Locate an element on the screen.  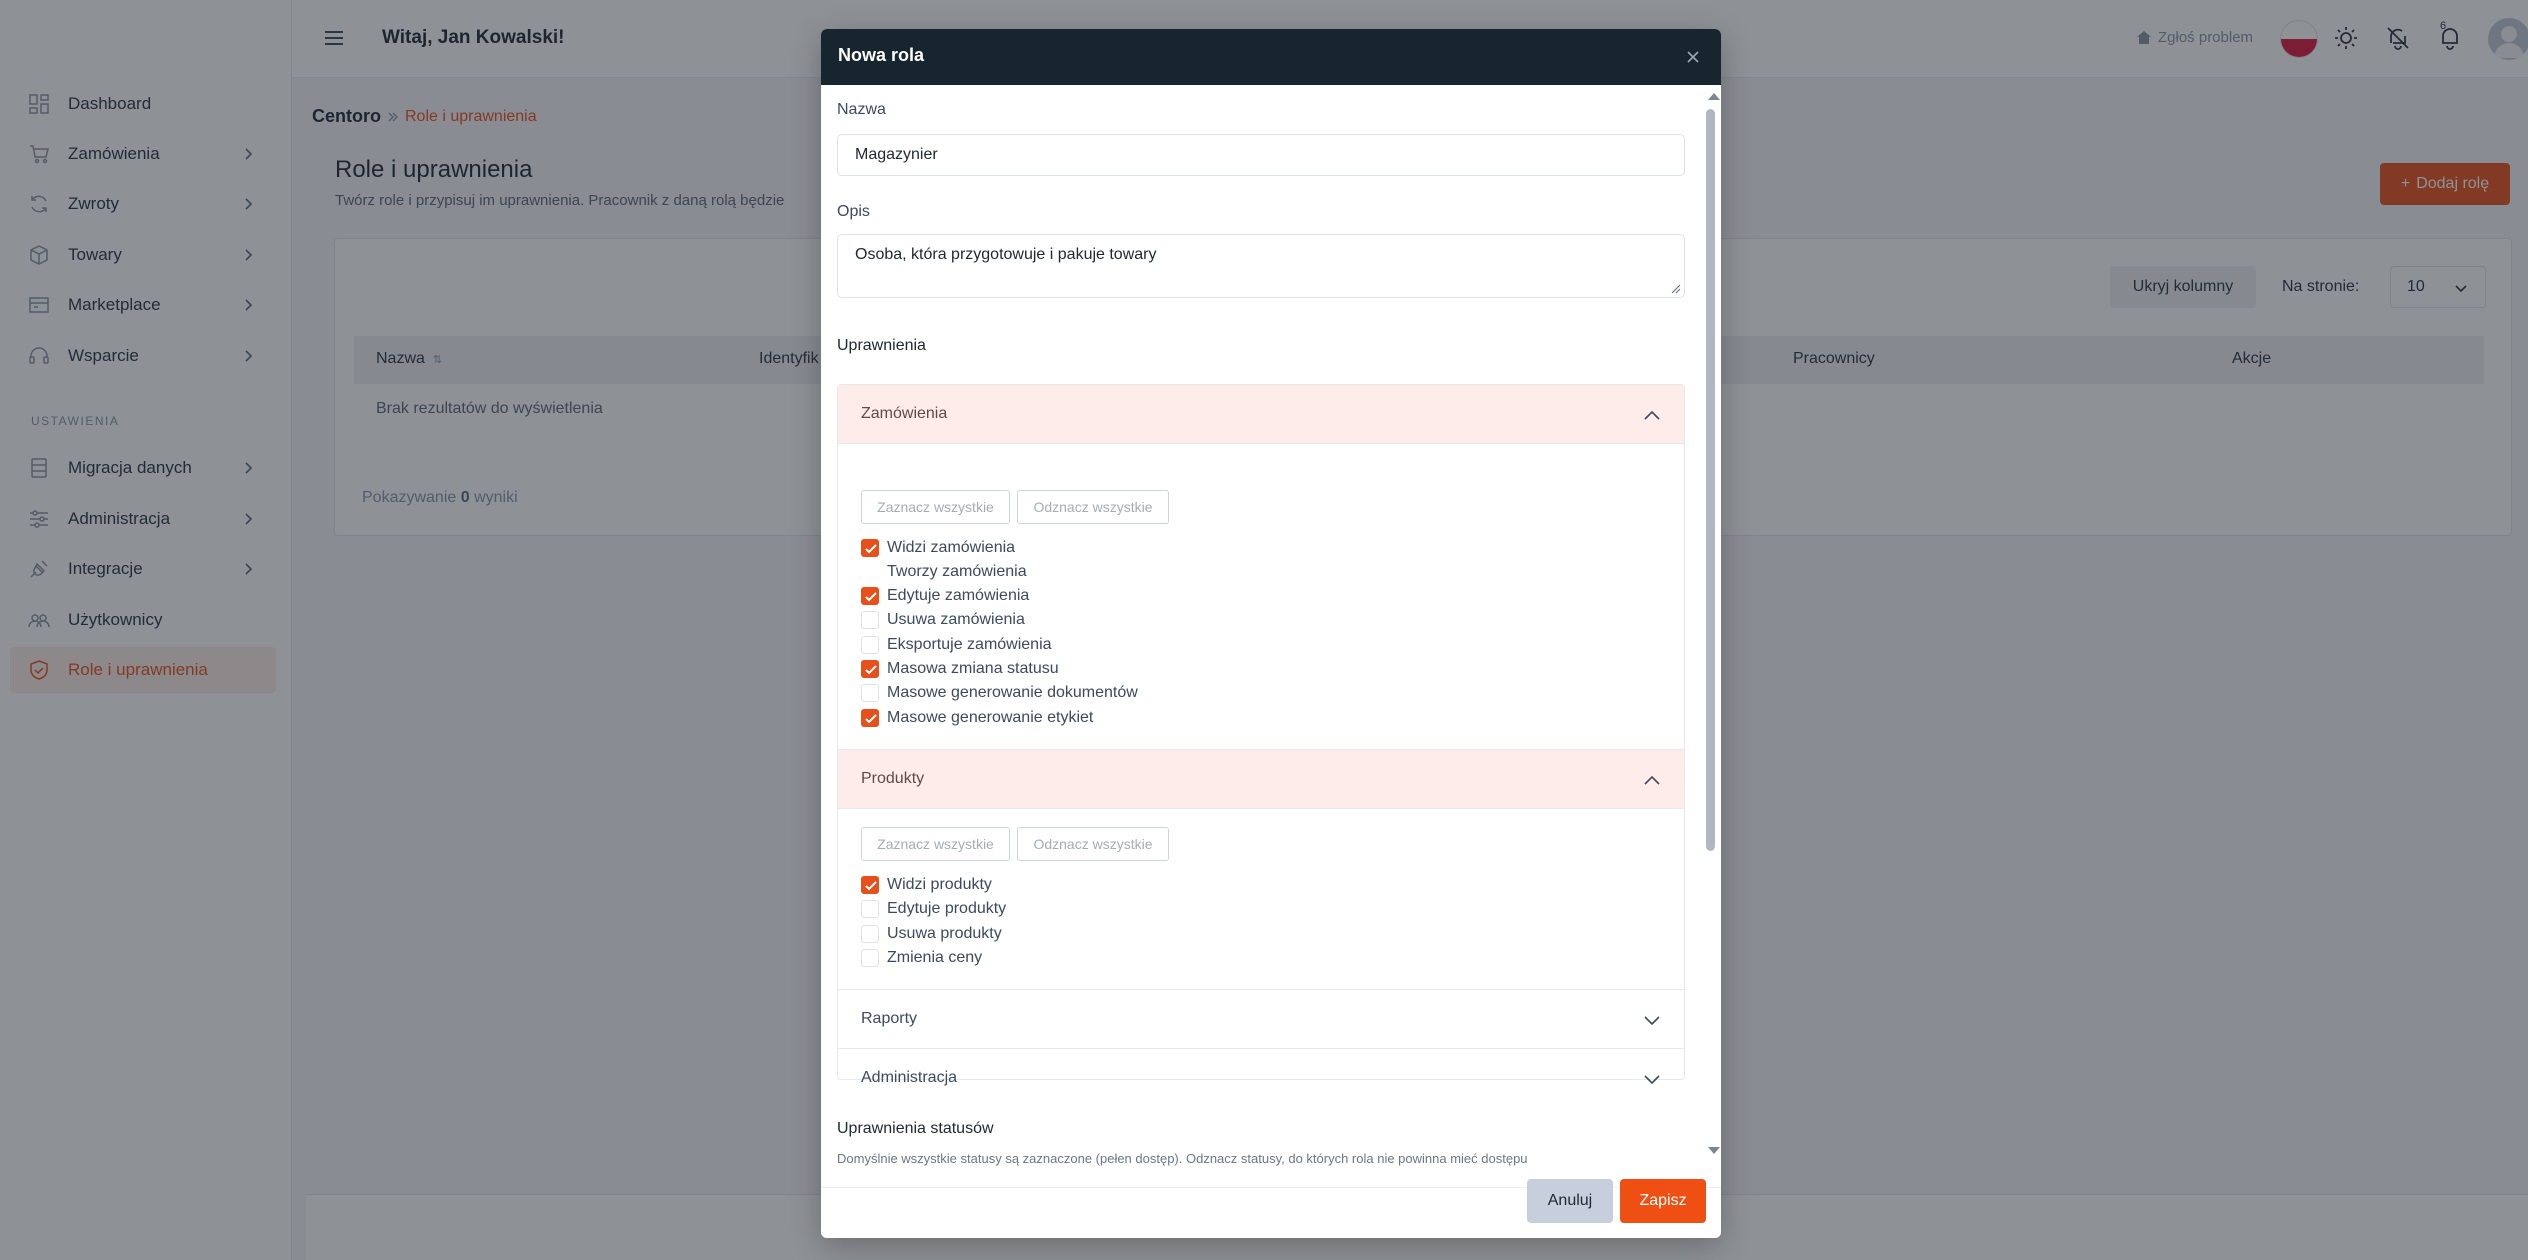
permission-label: Widzi zamówienia is located at coordinates (951, 547).